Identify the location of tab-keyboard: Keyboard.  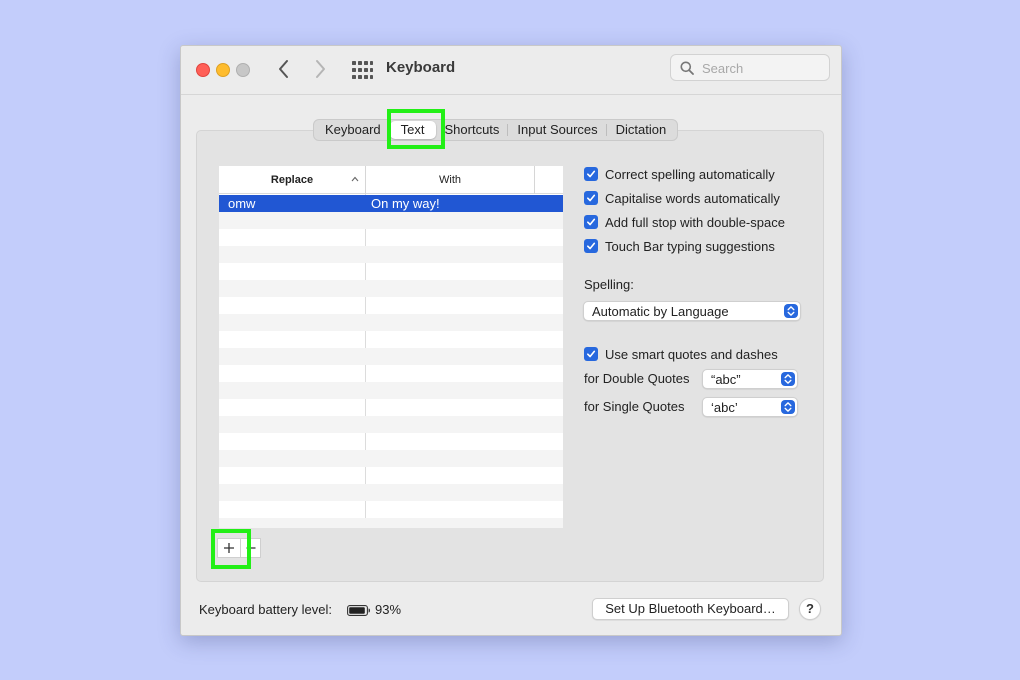
(353, 130).